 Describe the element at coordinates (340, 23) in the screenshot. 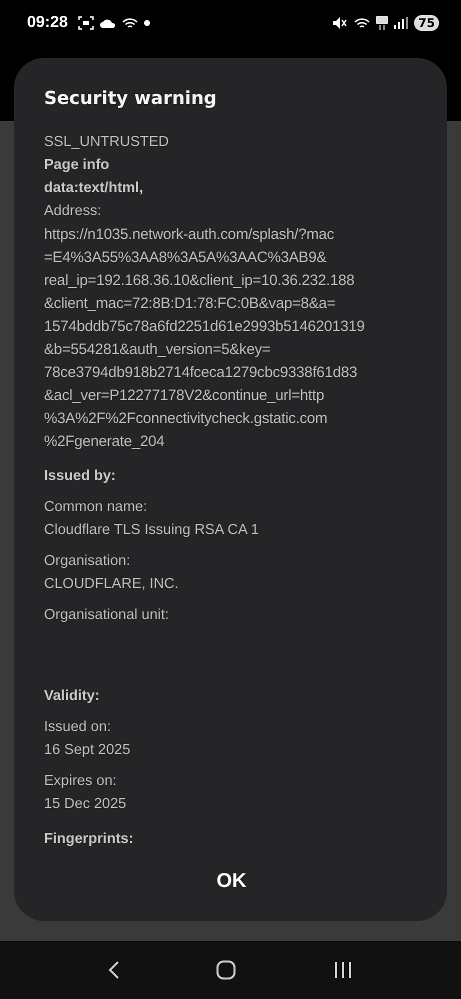

I see `mute-icon` at that location.